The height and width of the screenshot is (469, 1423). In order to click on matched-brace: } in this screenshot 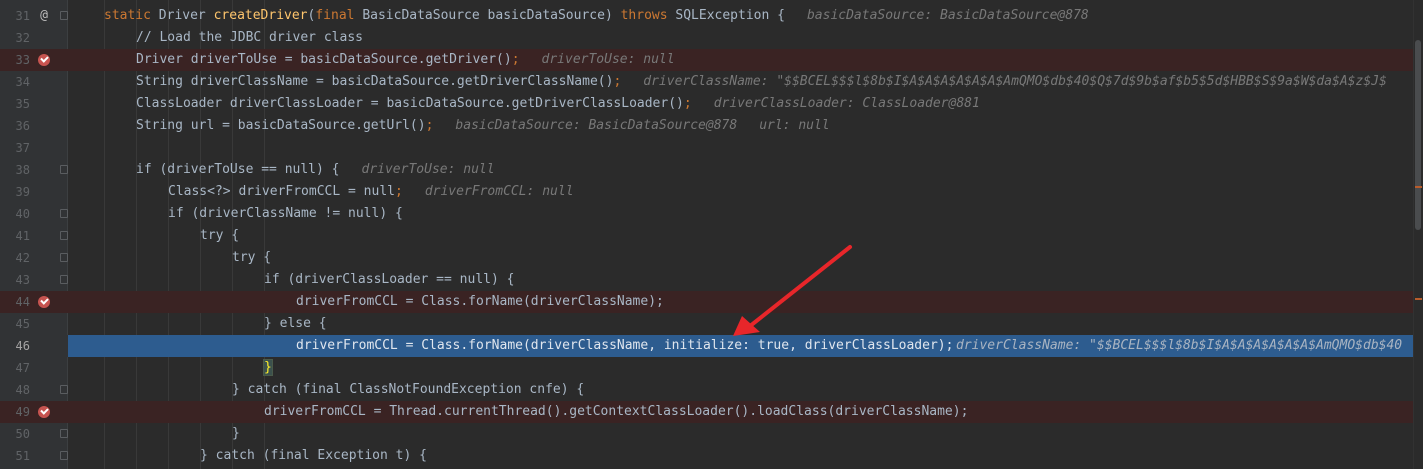, I will do `click(268, 367)`.